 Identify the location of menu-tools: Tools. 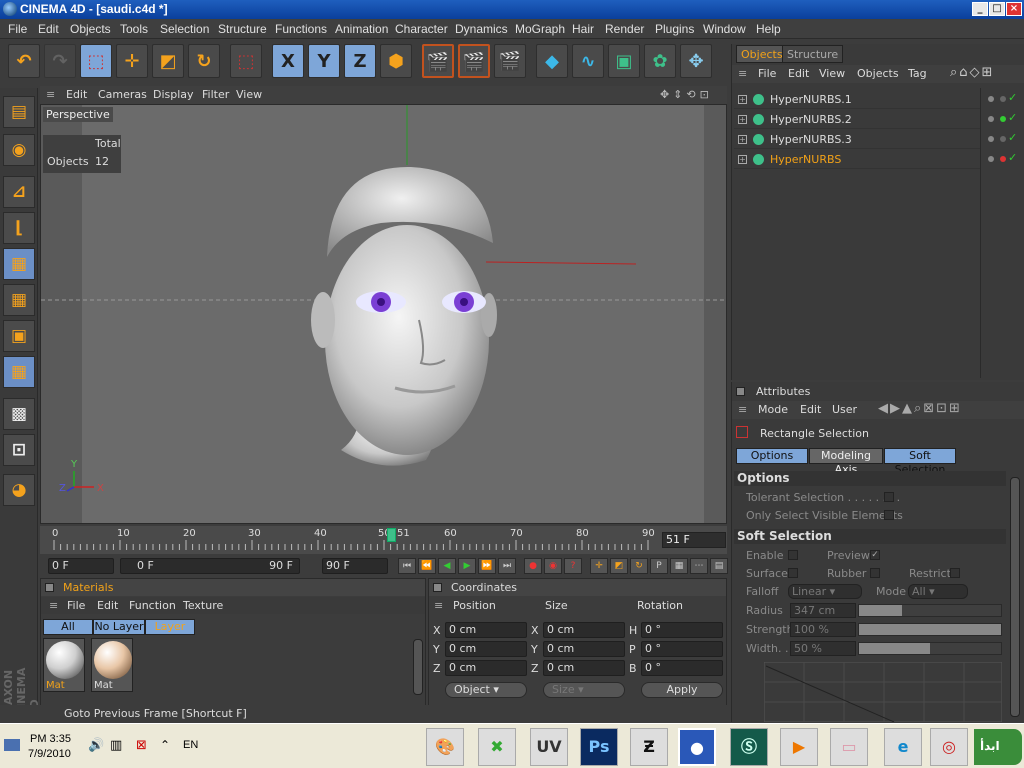
(134, 29).